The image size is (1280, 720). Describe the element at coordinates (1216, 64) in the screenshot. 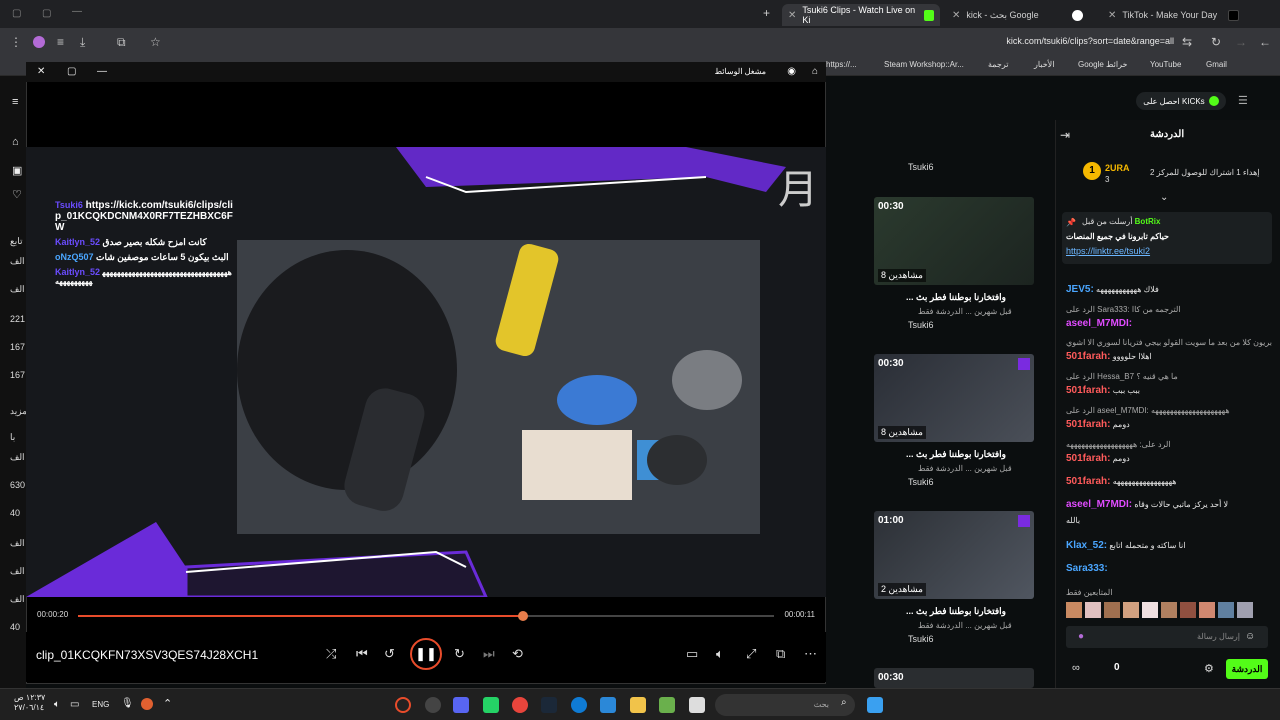

I see `bookmark-item: Gmail` at that location.